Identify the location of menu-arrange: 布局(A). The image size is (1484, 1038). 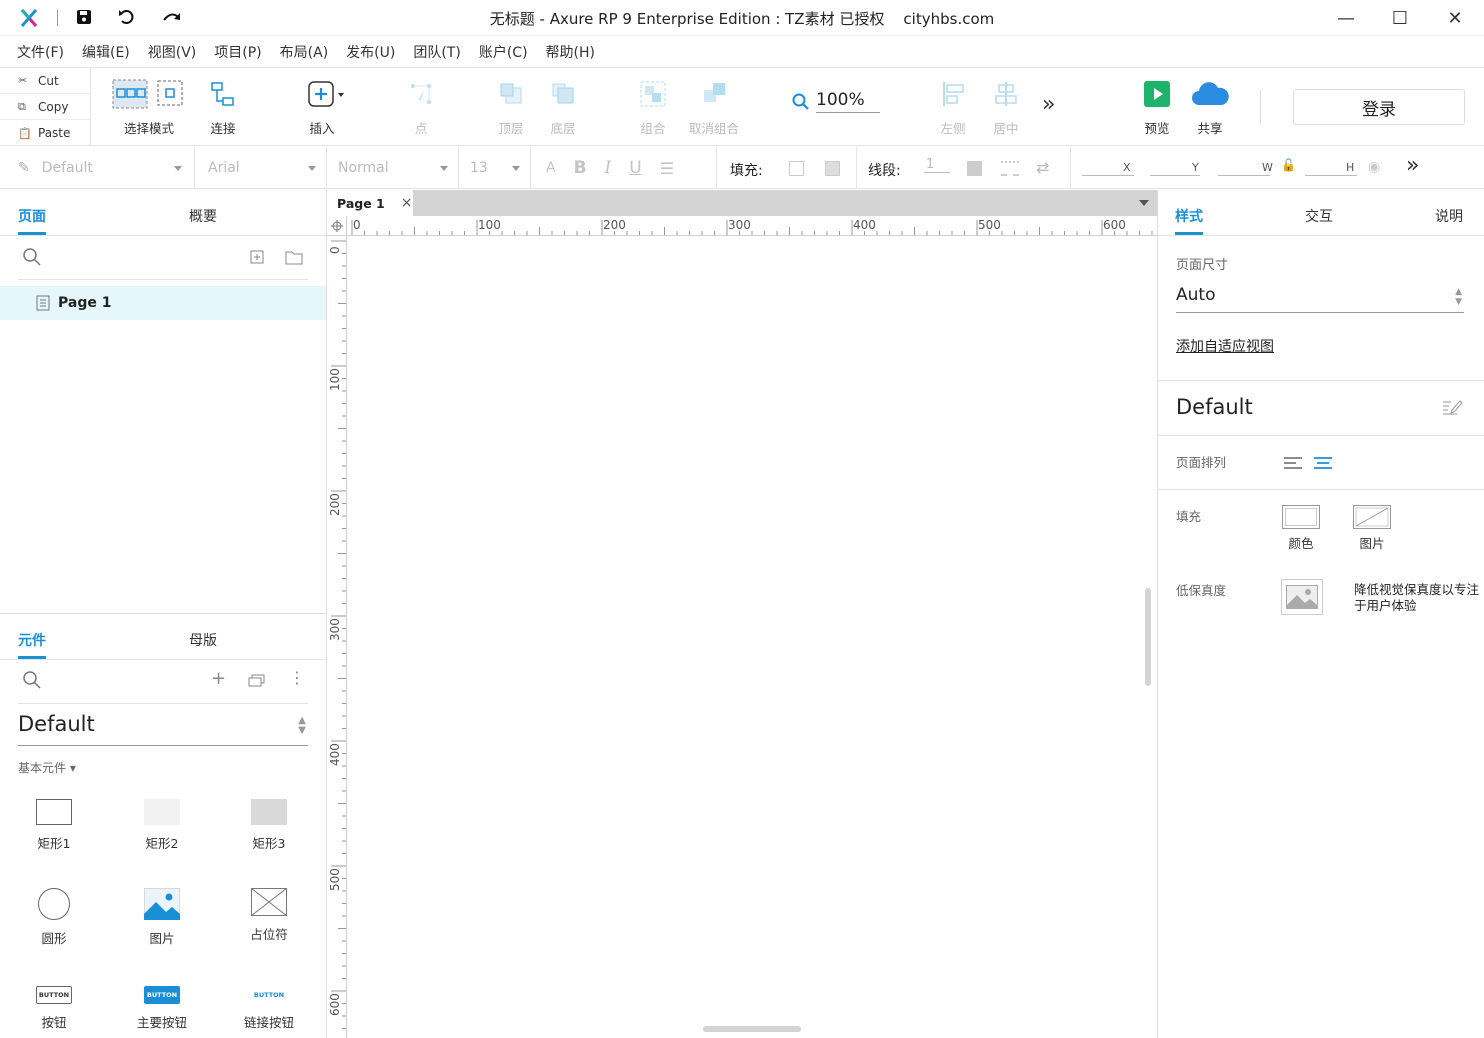
(304, 52).